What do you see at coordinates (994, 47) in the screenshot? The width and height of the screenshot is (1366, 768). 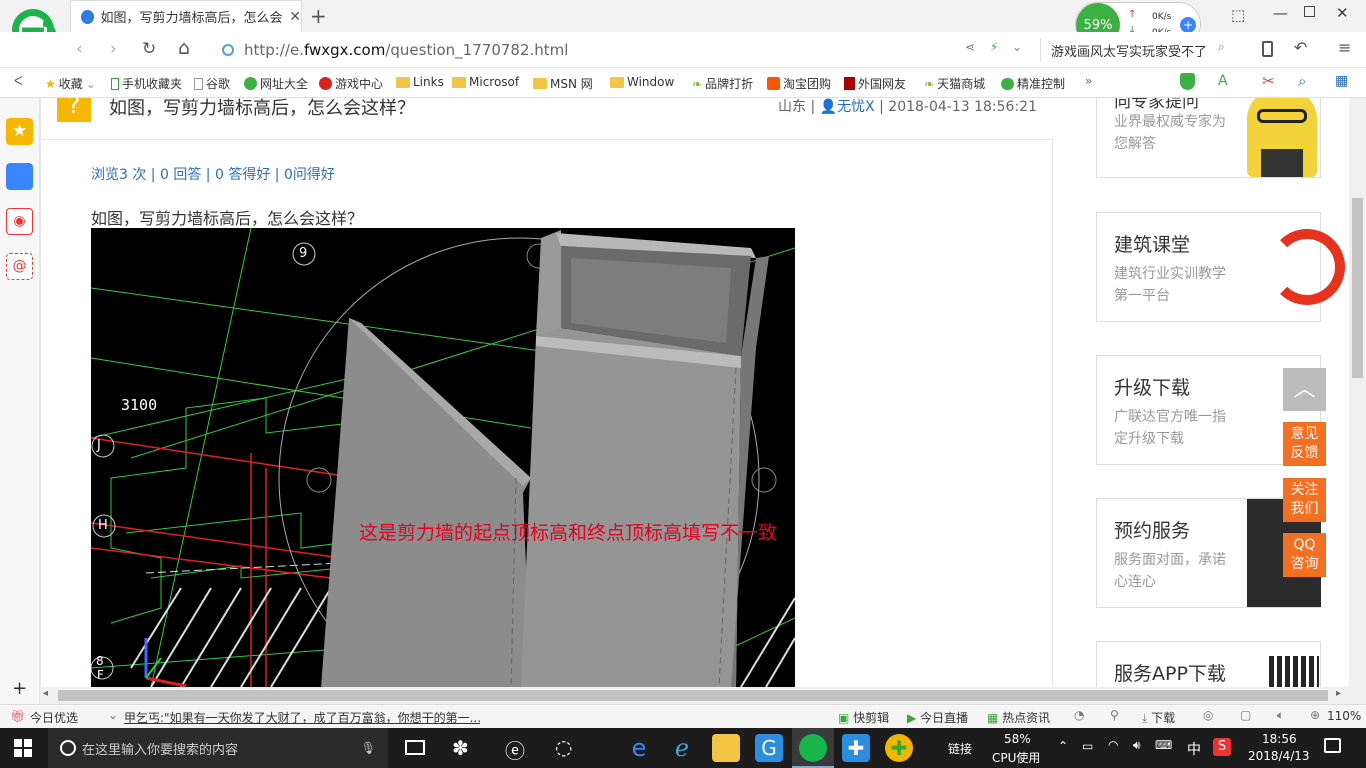 I see `lightning-icon: ⚡` at bounding box center [994, 47].